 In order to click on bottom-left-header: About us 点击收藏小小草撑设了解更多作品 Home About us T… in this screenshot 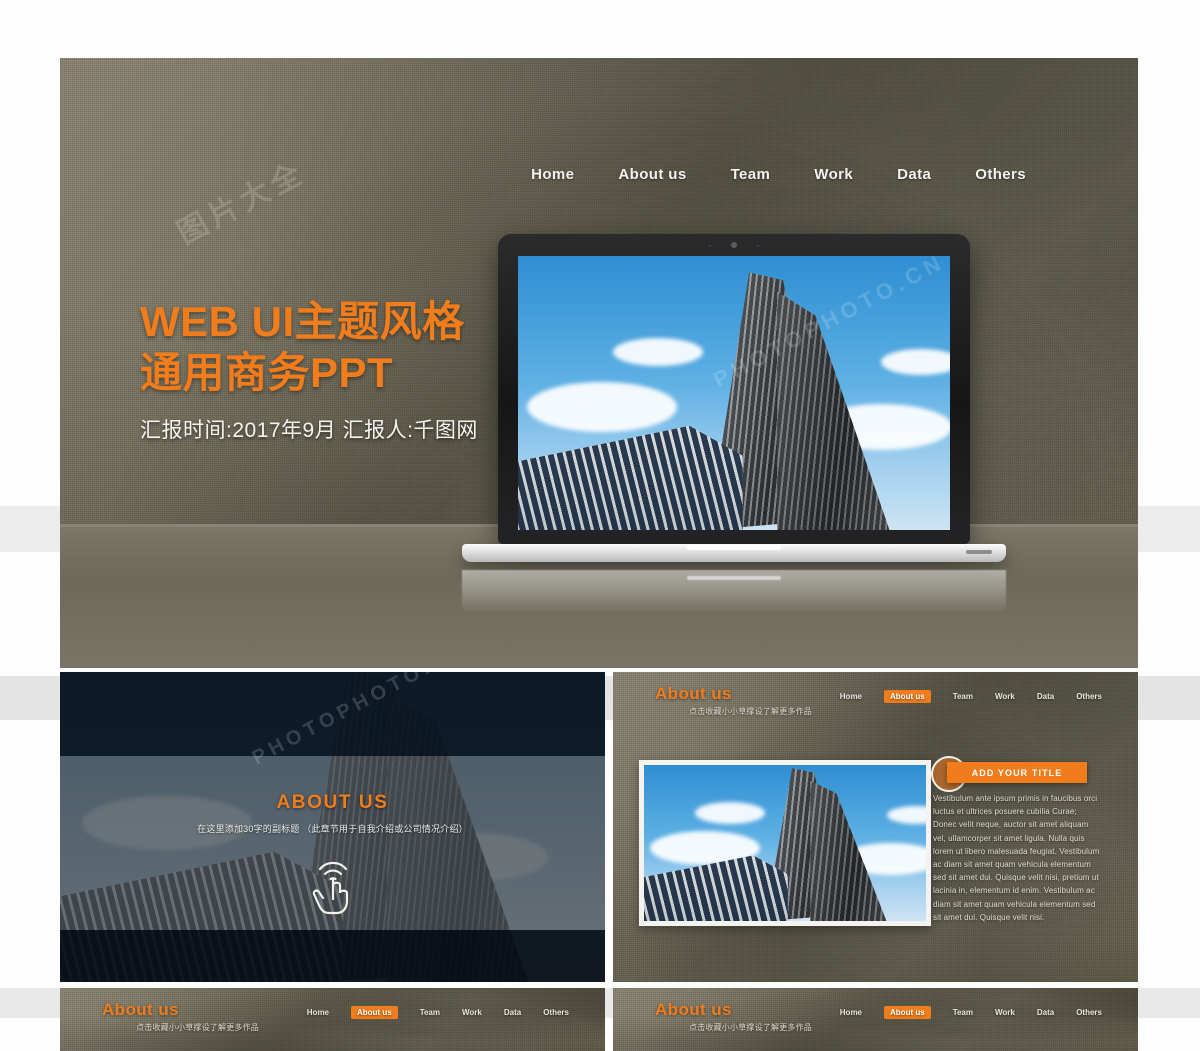, I will do `click(332, 1015)`.